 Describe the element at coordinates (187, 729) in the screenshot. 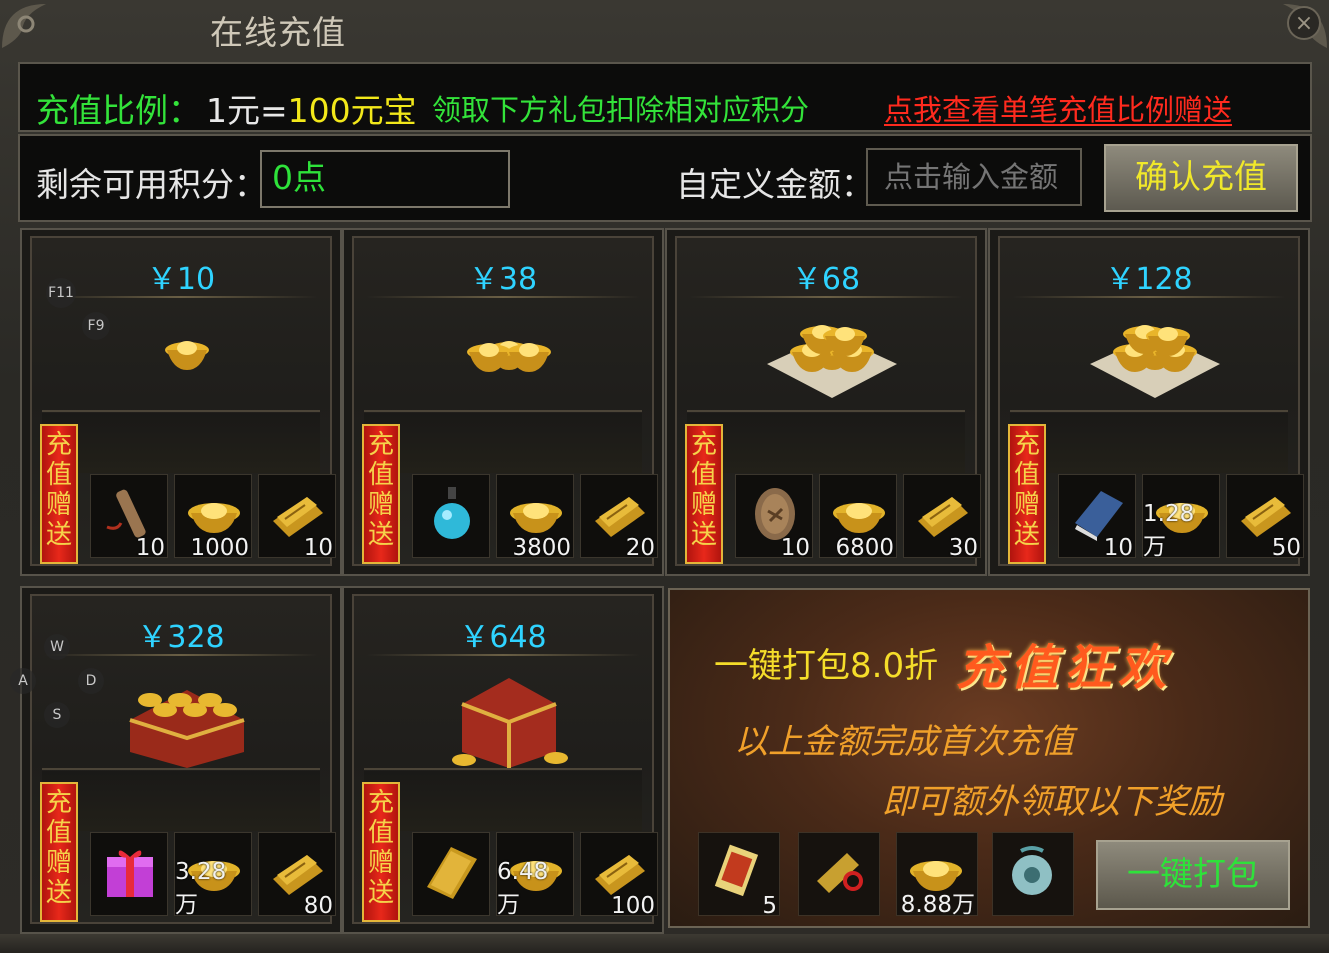

I see `treasure-chest-gold-icon` at that location.